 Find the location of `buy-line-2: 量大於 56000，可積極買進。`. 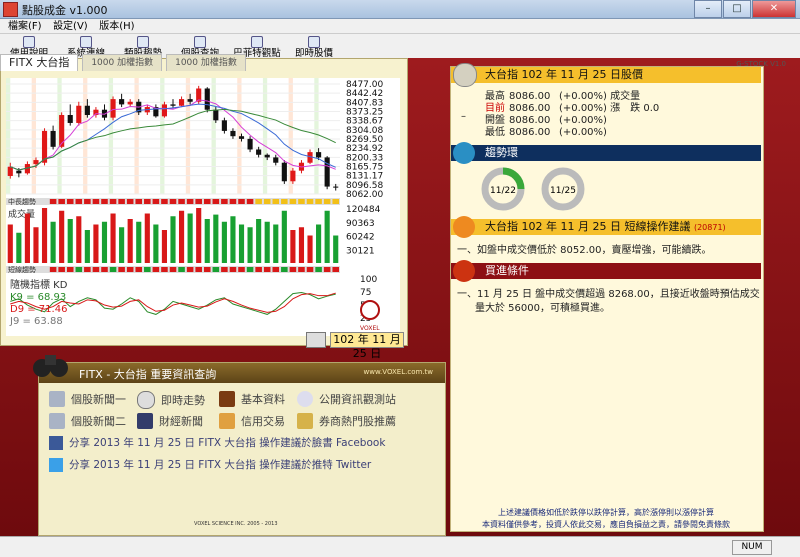

buy-line-2: 量大於 56000，可積極買進。 is located at coordinates (542, 308).